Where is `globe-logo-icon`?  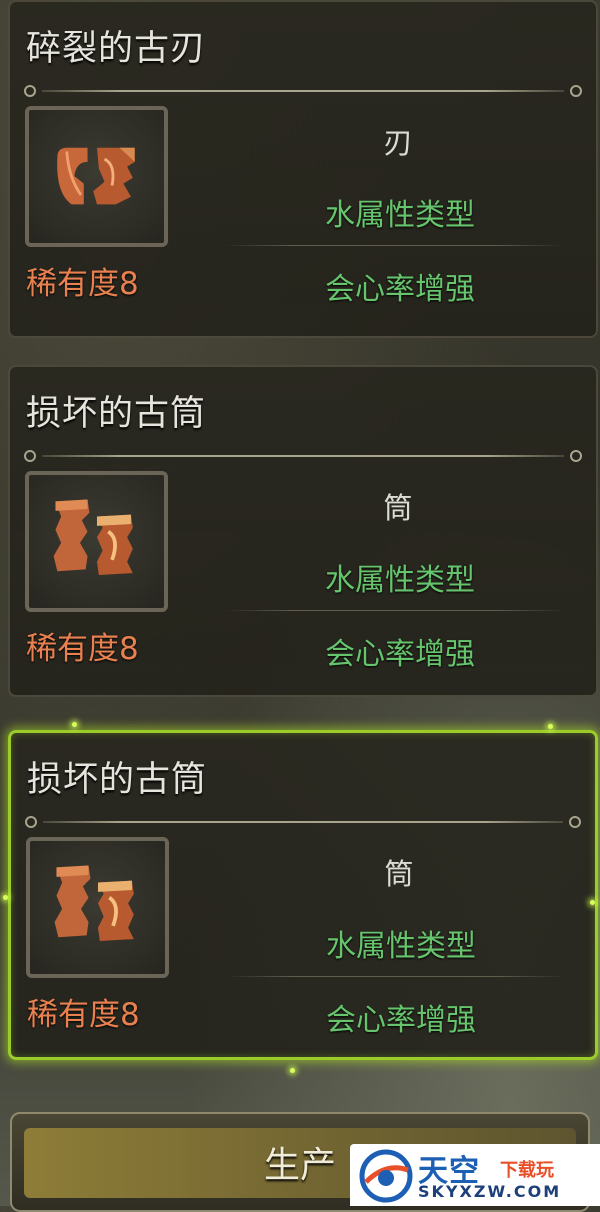 globe-logo-icon is located at coordinates (386, 1176).